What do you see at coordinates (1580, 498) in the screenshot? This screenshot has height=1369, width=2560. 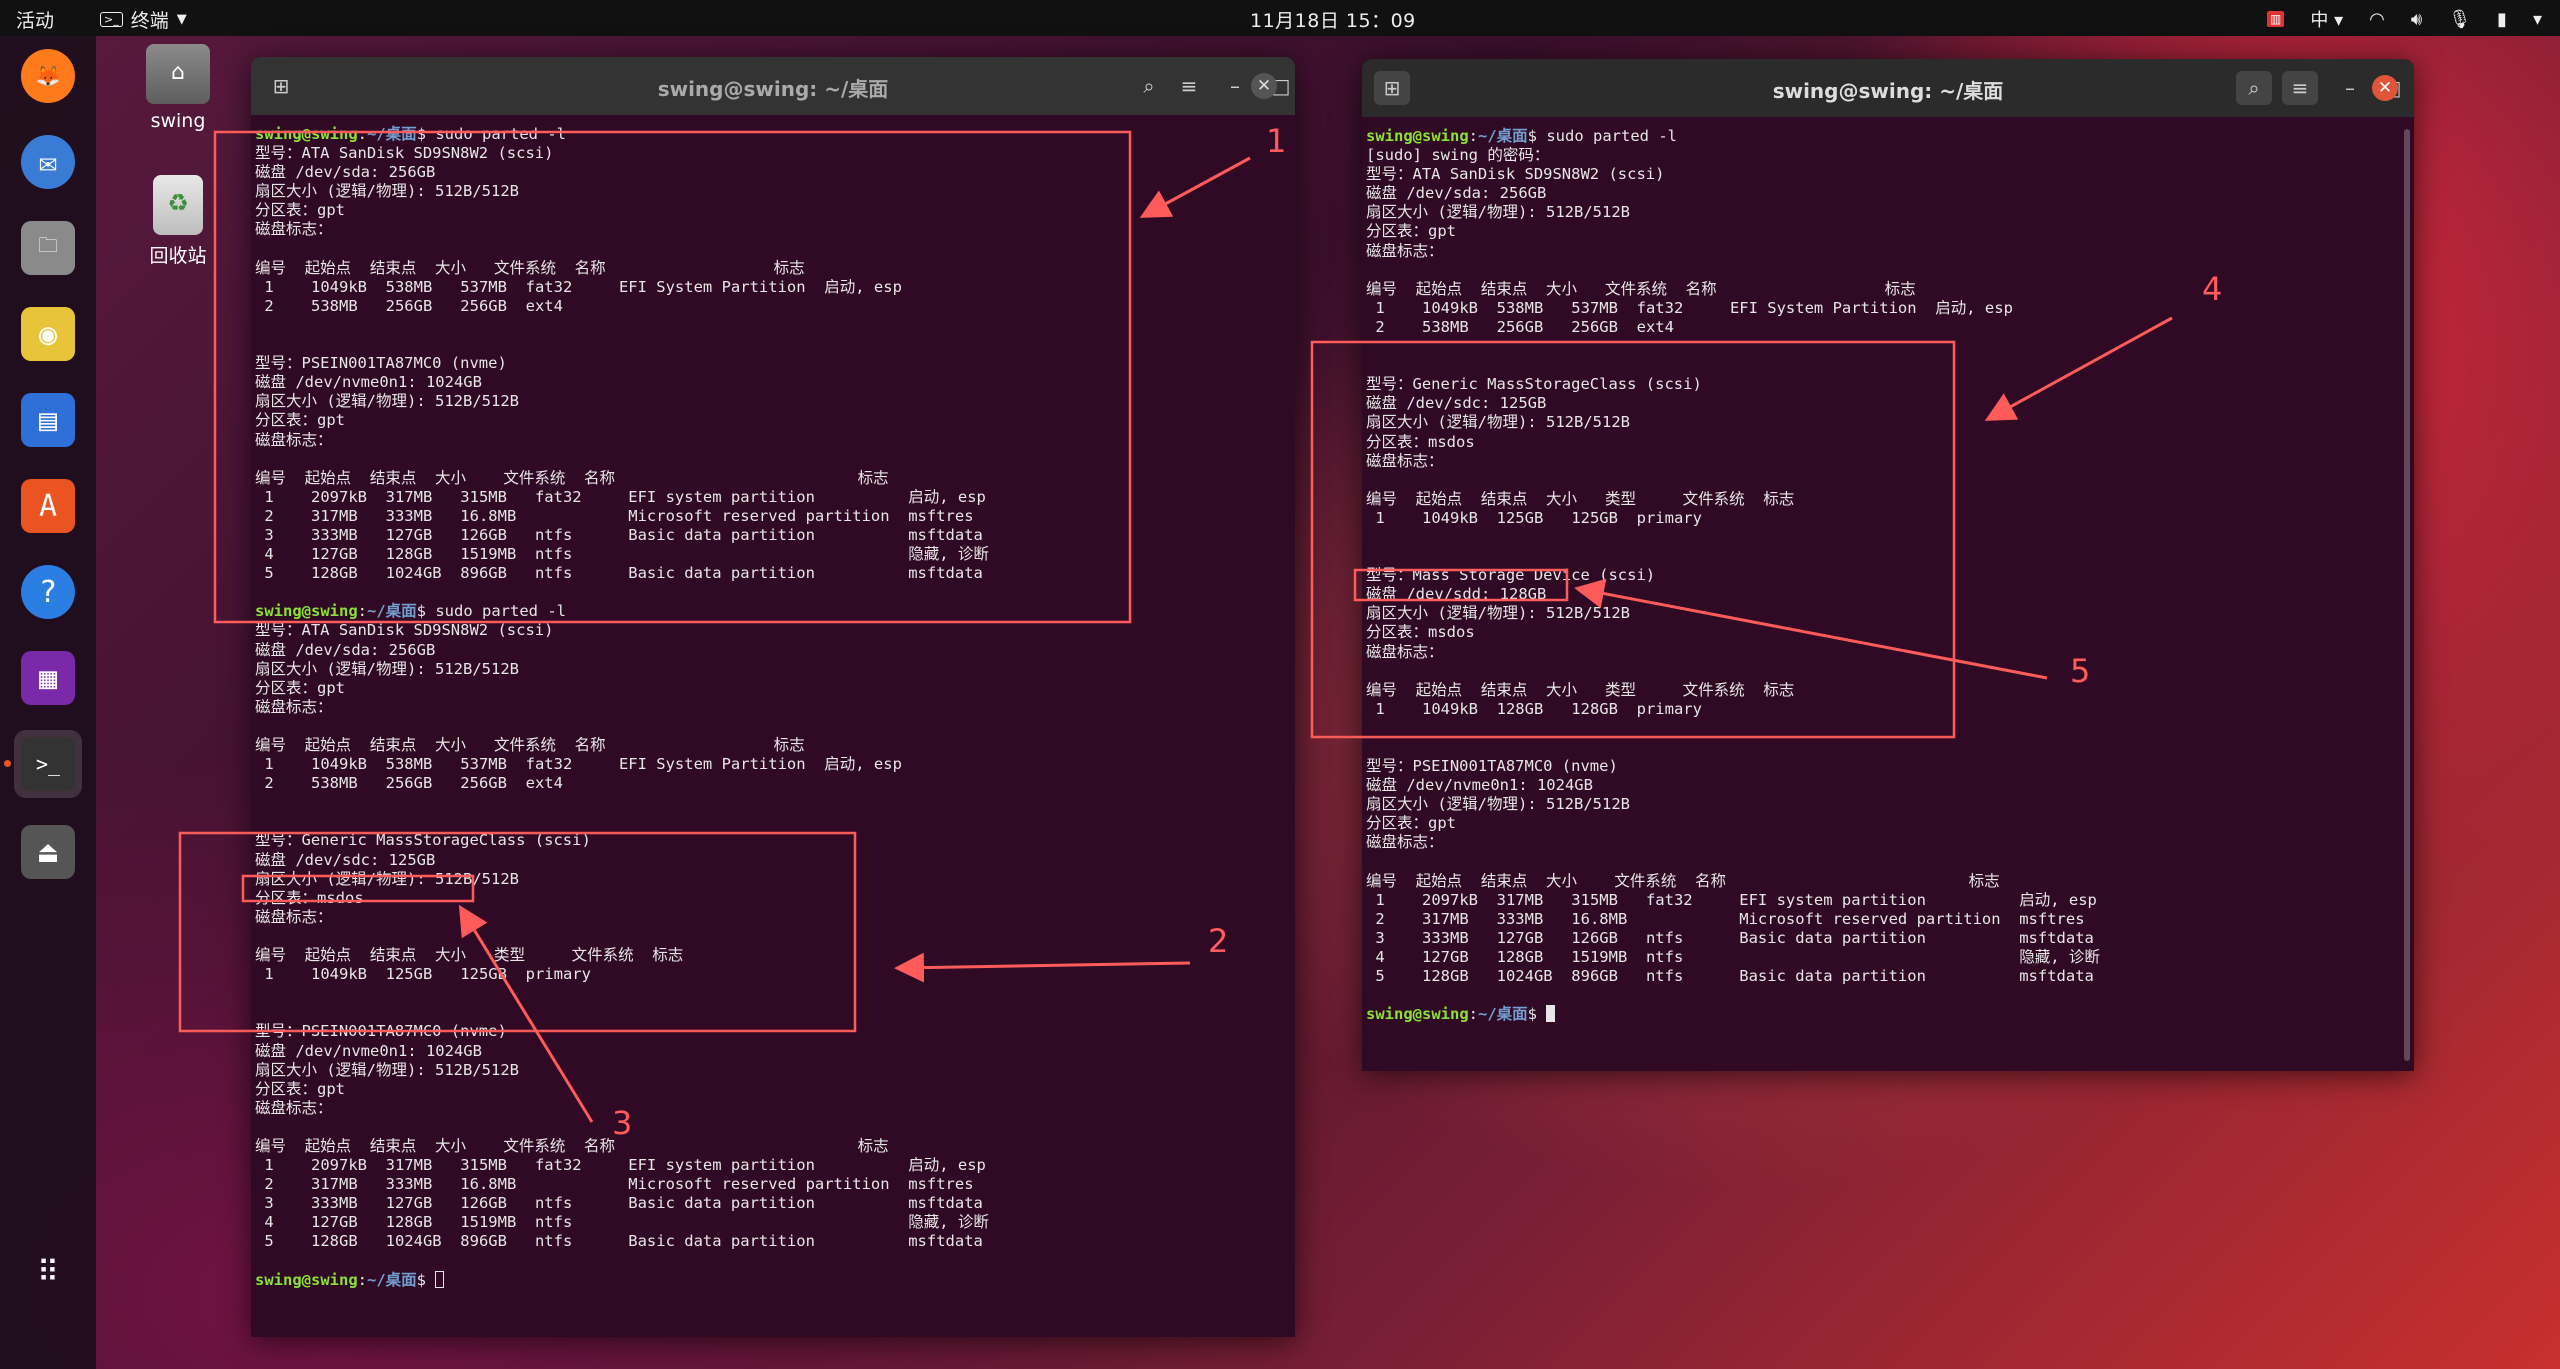 I see `terminal-text: 编号 起始点 结束点 大小 类型 文件系统 标志` at bounding box center [1580, 498].